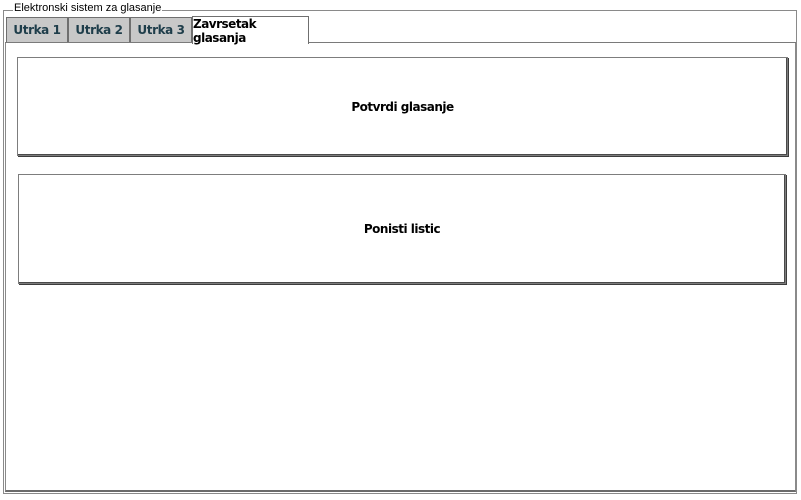 This screenshot has height=500, width=801. I want to click on tab-utrka-3: Utrka 3, so click(161, 29).